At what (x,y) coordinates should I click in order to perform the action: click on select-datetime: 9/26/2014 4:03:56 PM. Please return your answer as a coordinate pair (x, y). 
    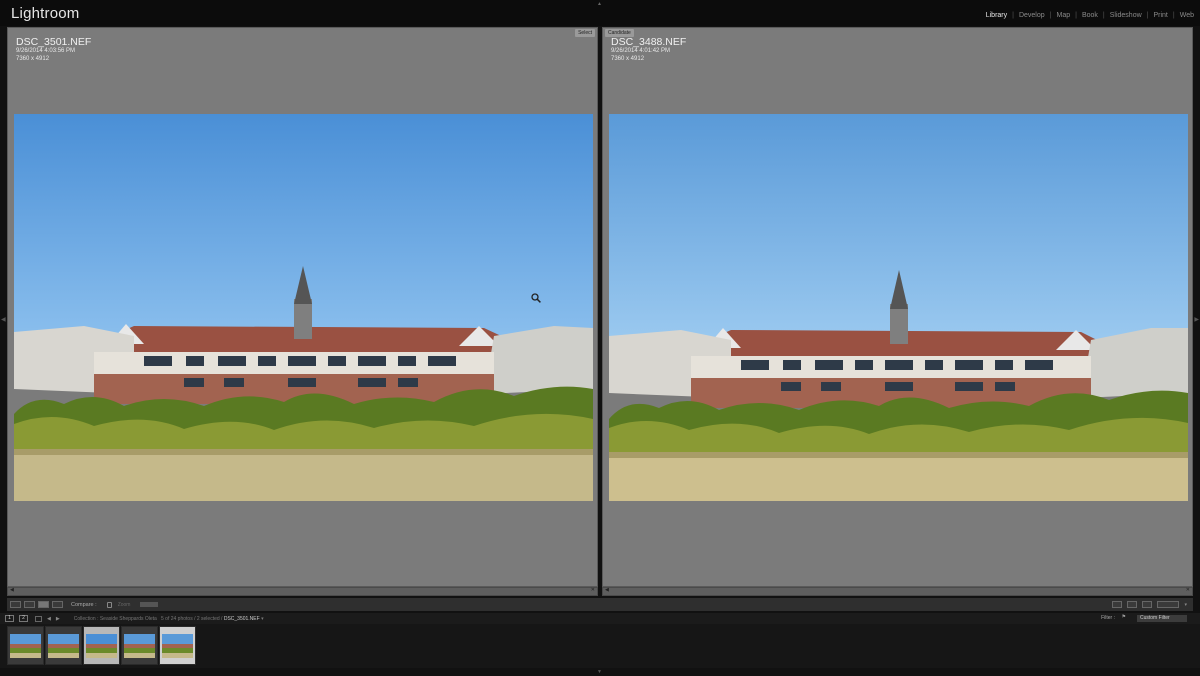
    Looking at the image, I should click on (46, 51).